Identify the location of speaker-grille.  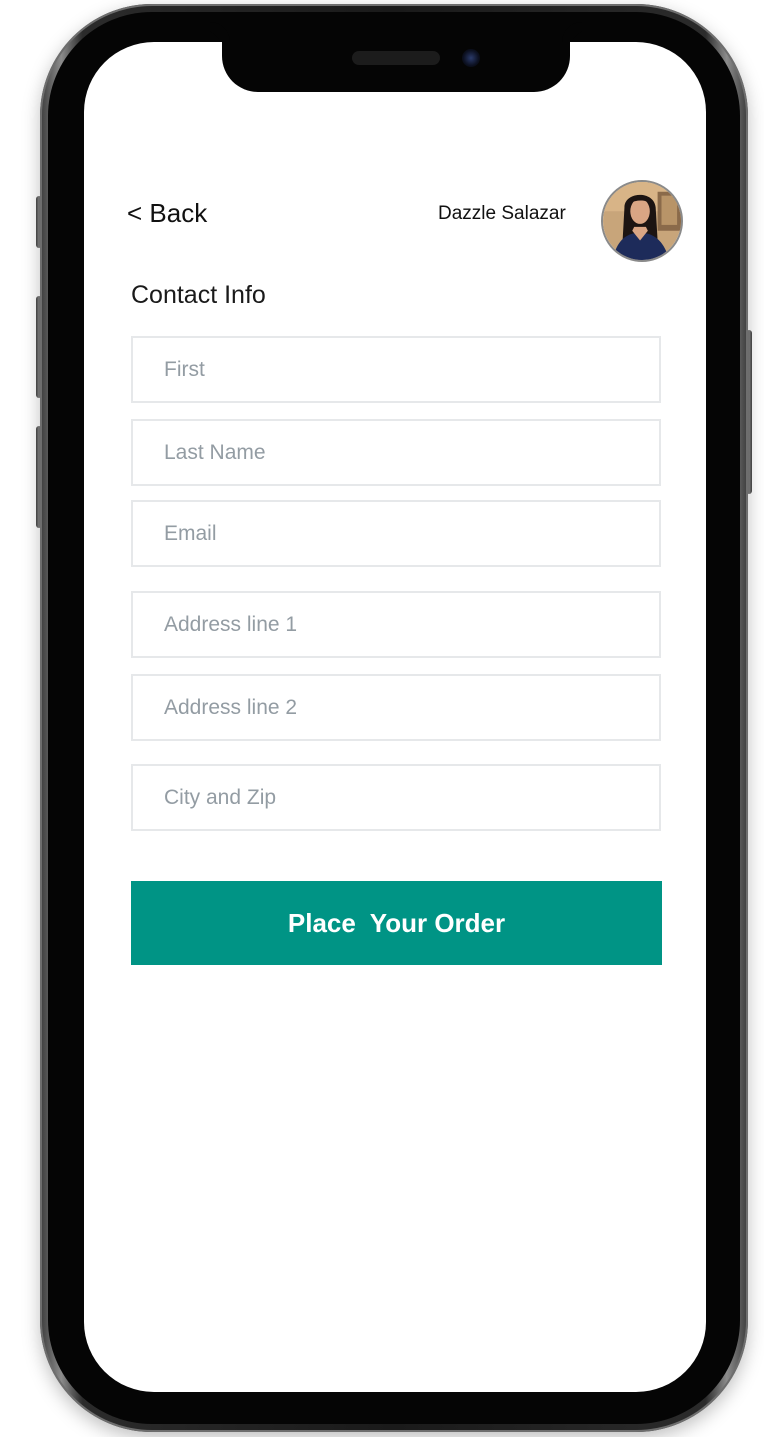
(396, 58).